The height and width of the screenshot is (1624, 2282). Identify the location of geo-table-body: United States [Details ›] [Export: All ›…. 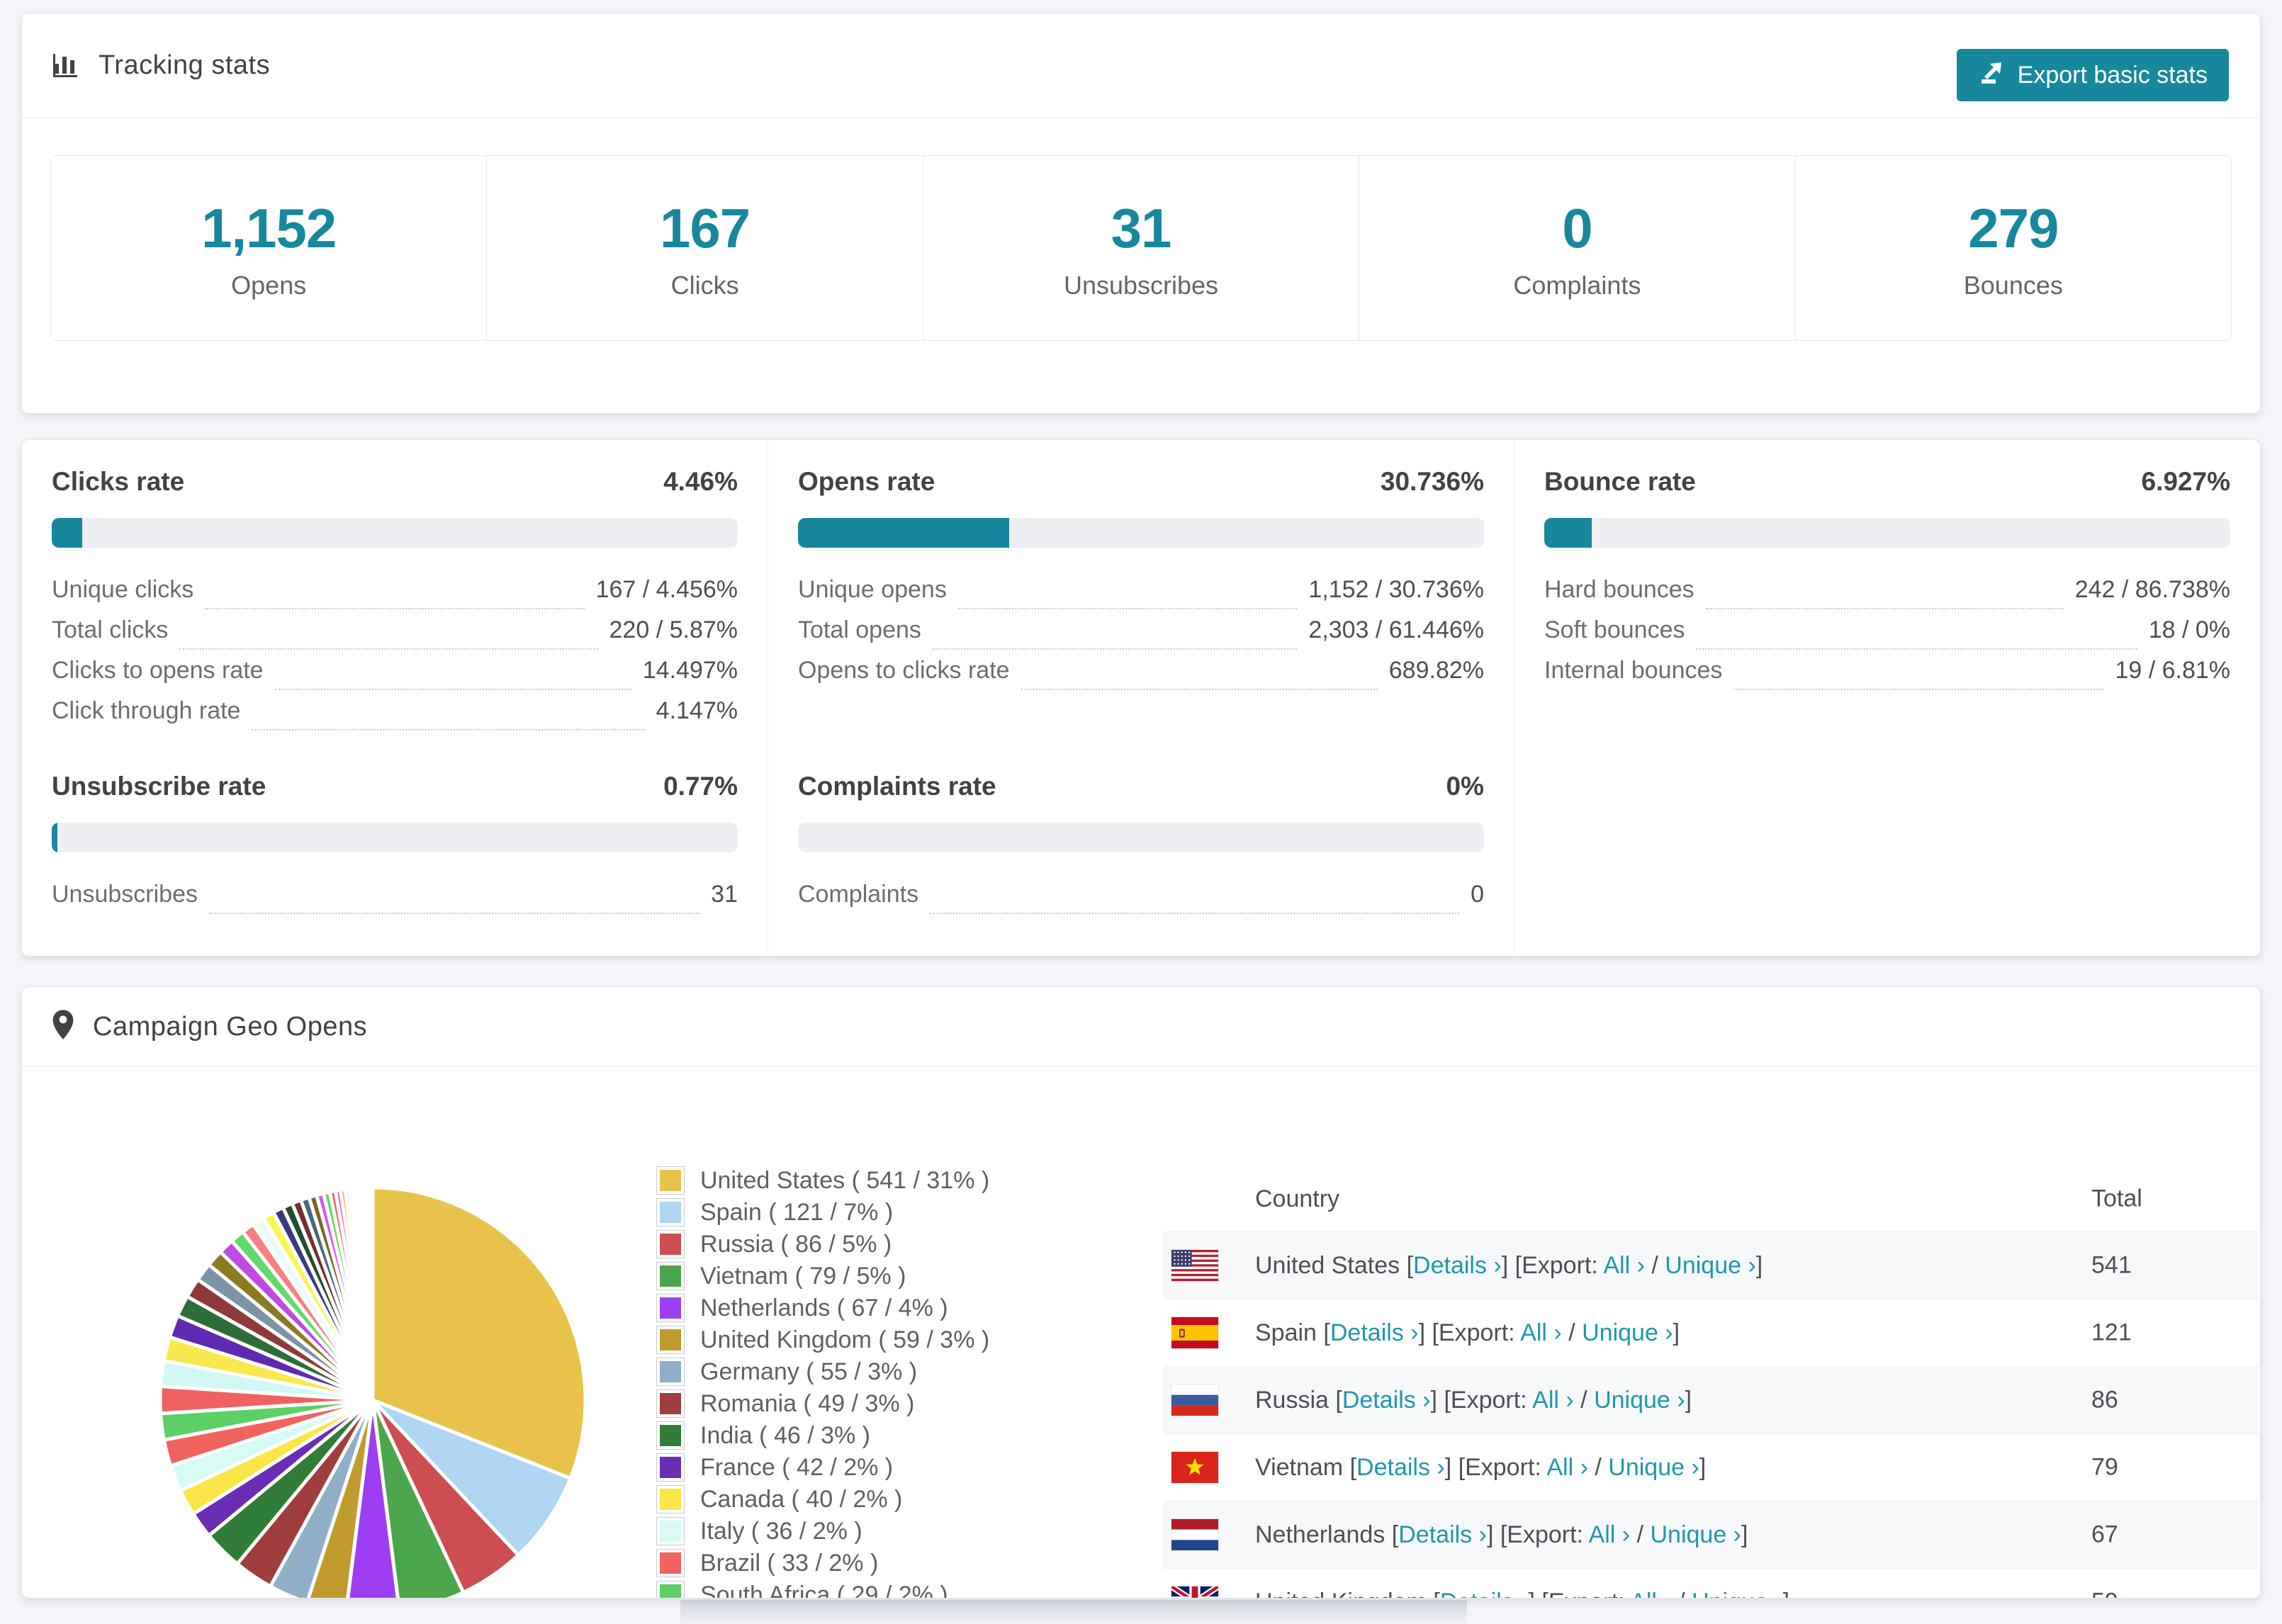
(1711, 1415).